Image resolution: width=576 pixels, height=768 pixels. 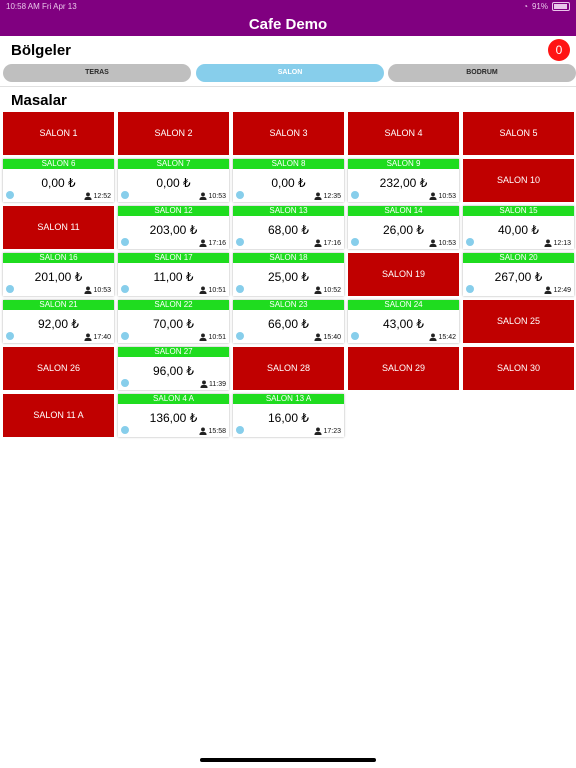 What do you see at coordinates (525, 6) in the screenshot?
I see `wifi-icon: ◔` at bounding box center [525, 6].